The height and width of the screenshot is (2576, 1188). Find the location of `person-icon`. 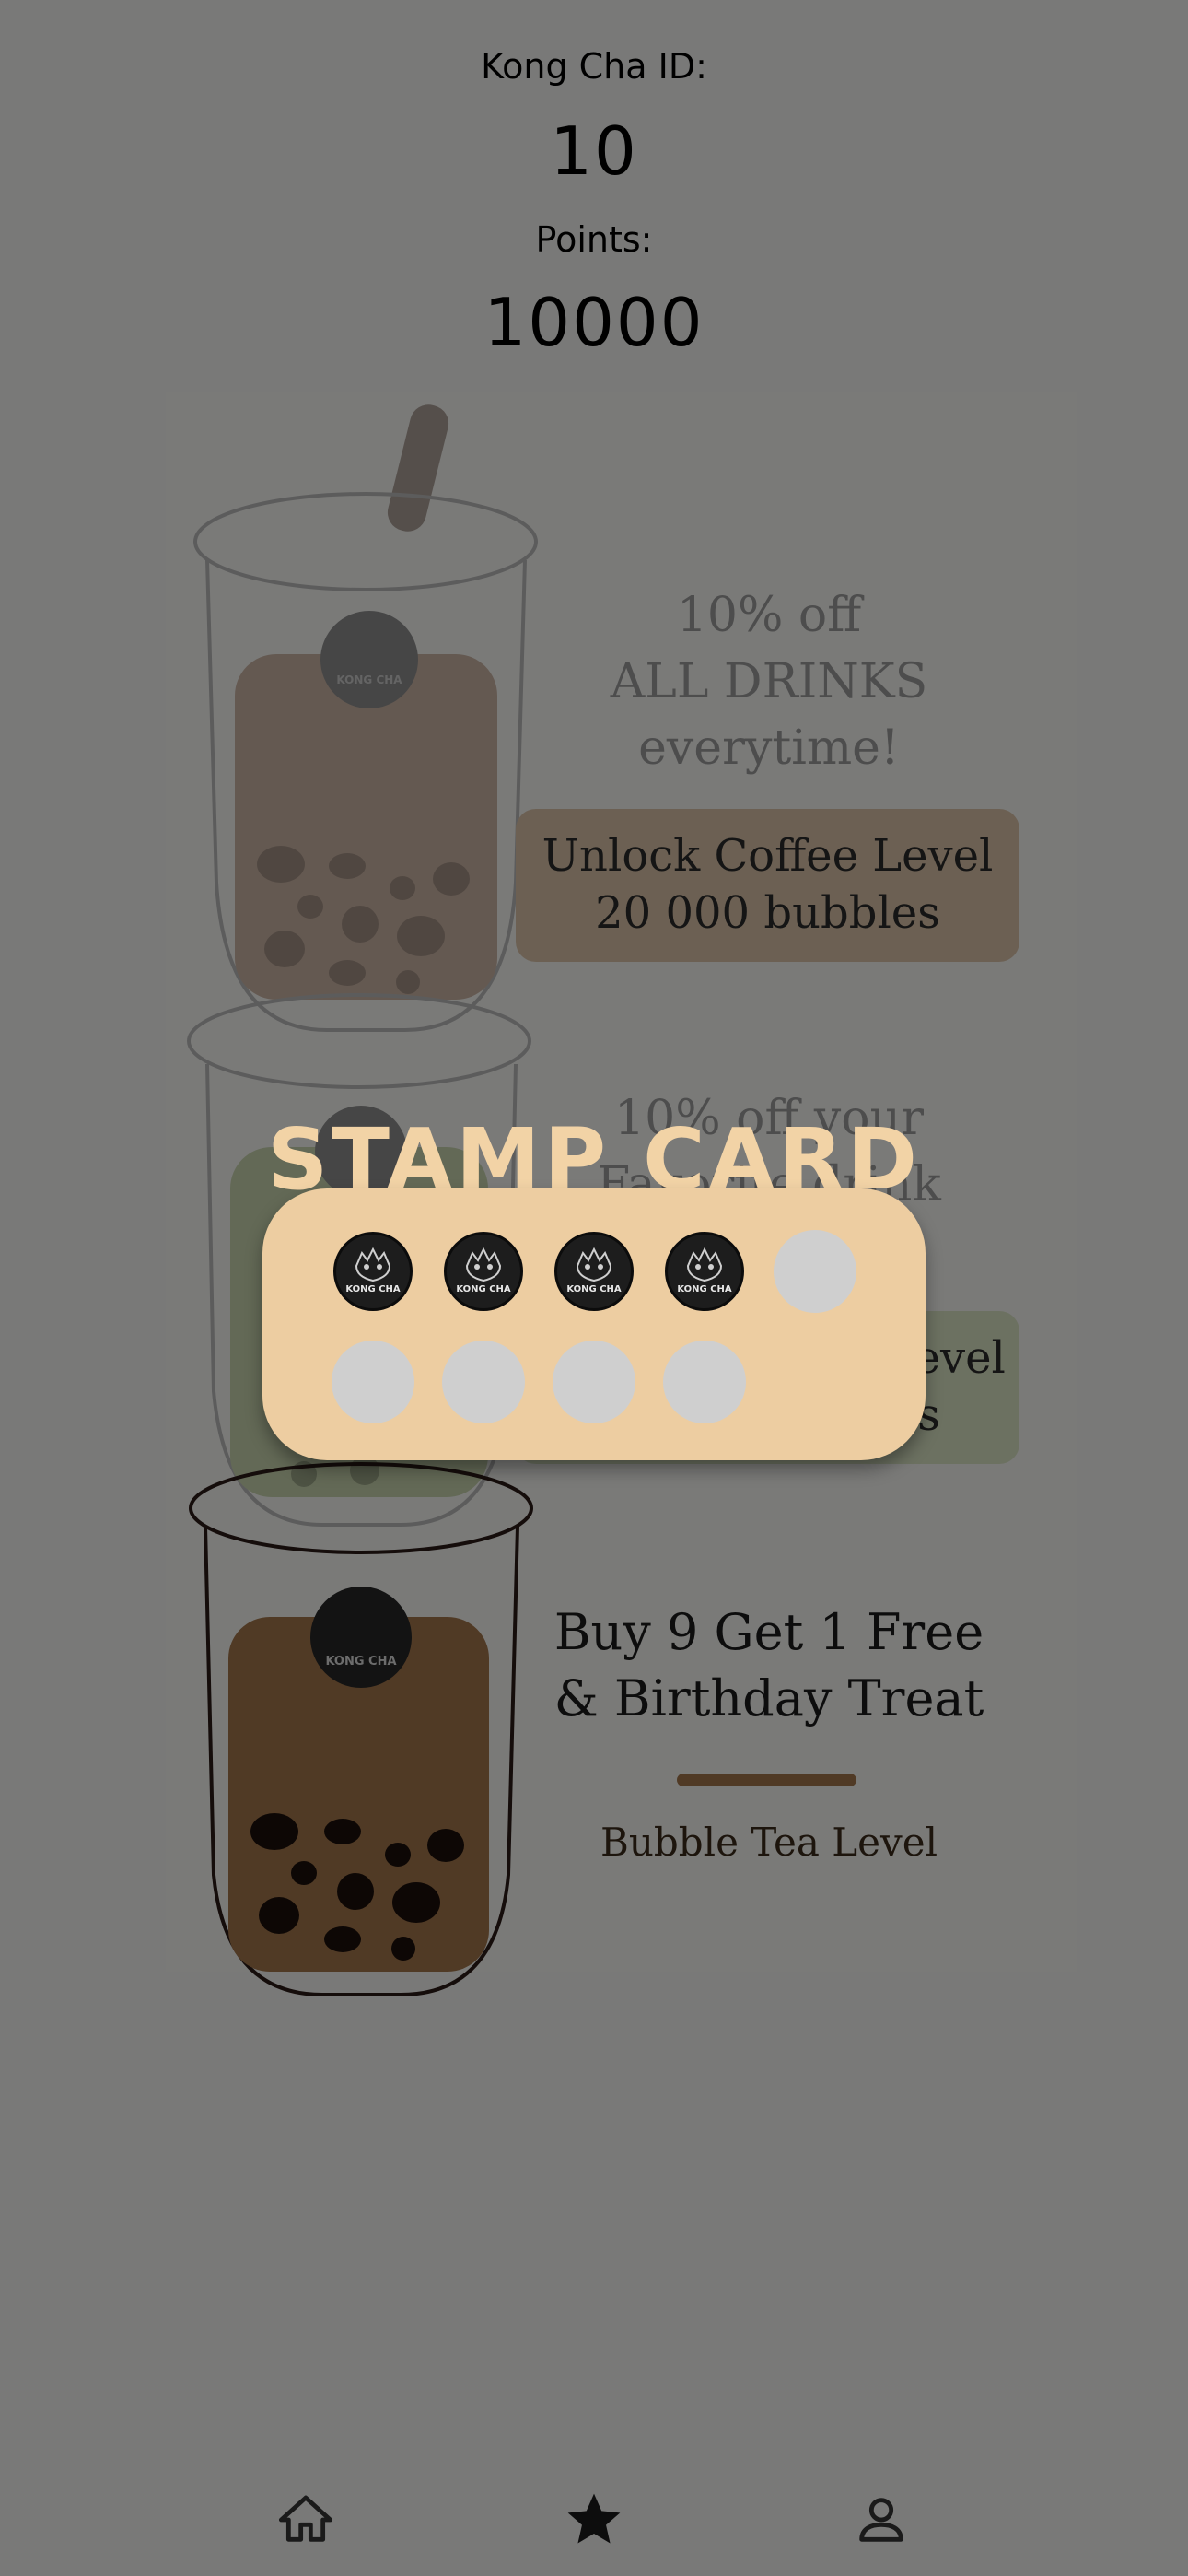

person-icon is located at coordinates (881, 2520).